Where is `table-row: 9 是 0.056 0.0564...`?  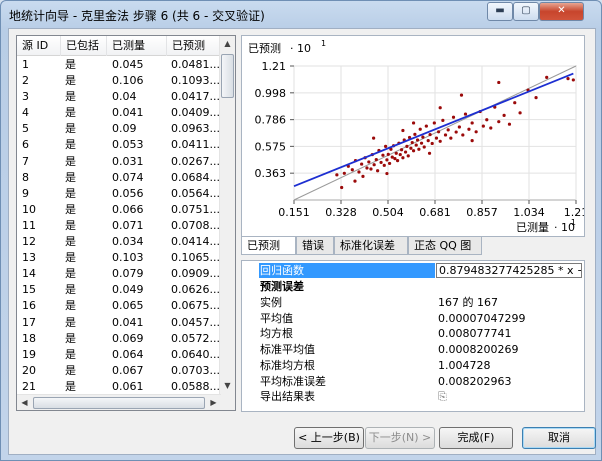
table-row: 9 是 0.056 0.0564... is located at coordinates (119, 194).